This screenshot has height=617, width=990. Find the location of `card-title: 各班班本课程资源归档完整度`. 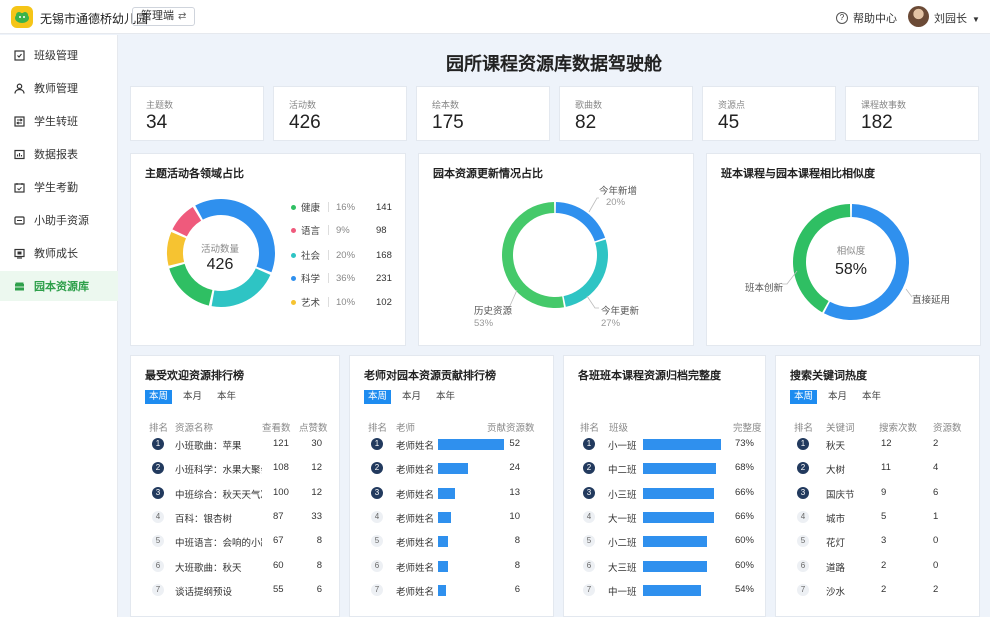

card-title: 各班班本课程资源归档完整度 is located at coordinates (649, 376).